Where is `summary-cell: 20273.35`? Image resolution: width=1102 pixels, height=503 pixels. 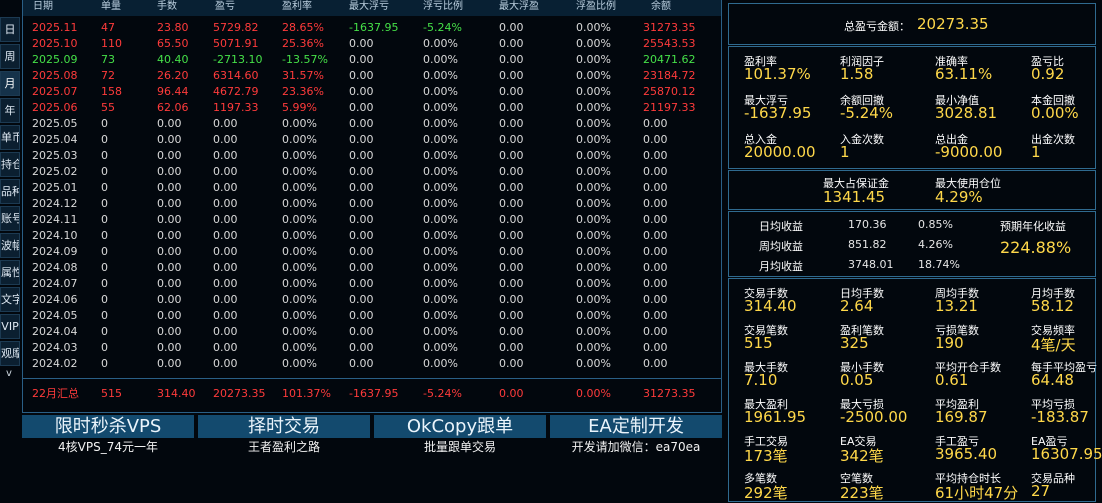
summary-cell: 20273.35 is located at coordinates (239, 393).